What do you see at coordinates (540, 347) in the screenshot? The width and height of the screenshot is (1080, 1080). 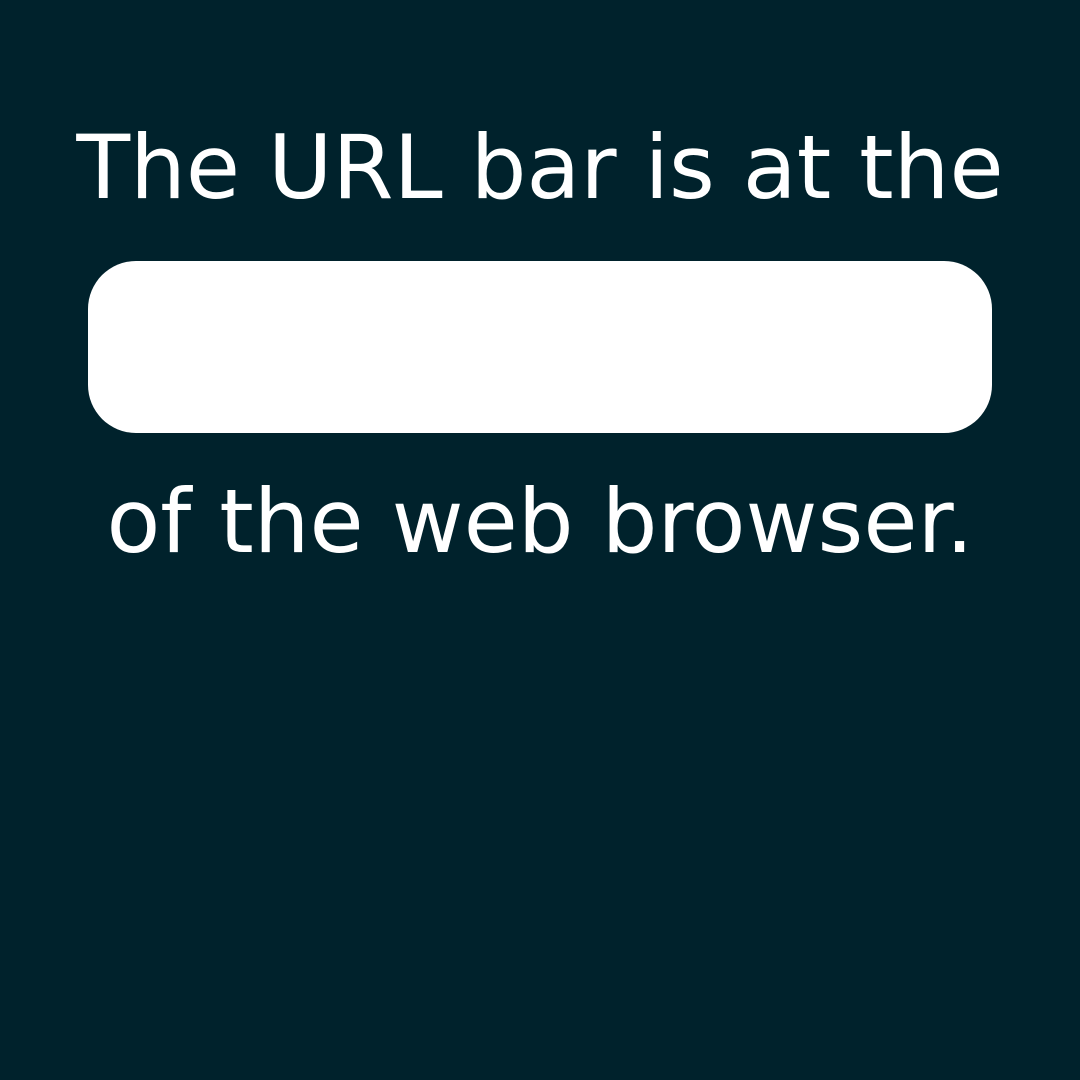 I see `answer-blank` at bounding box center [540, 347].